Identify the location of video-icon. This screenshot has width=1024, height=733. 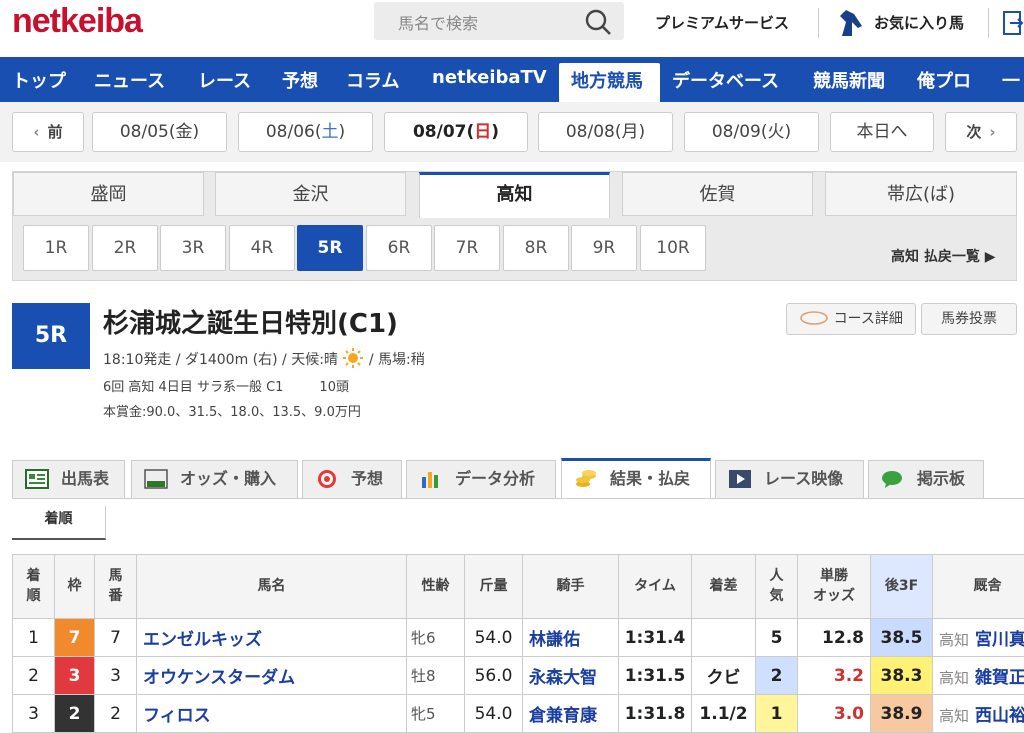
(740, 479).